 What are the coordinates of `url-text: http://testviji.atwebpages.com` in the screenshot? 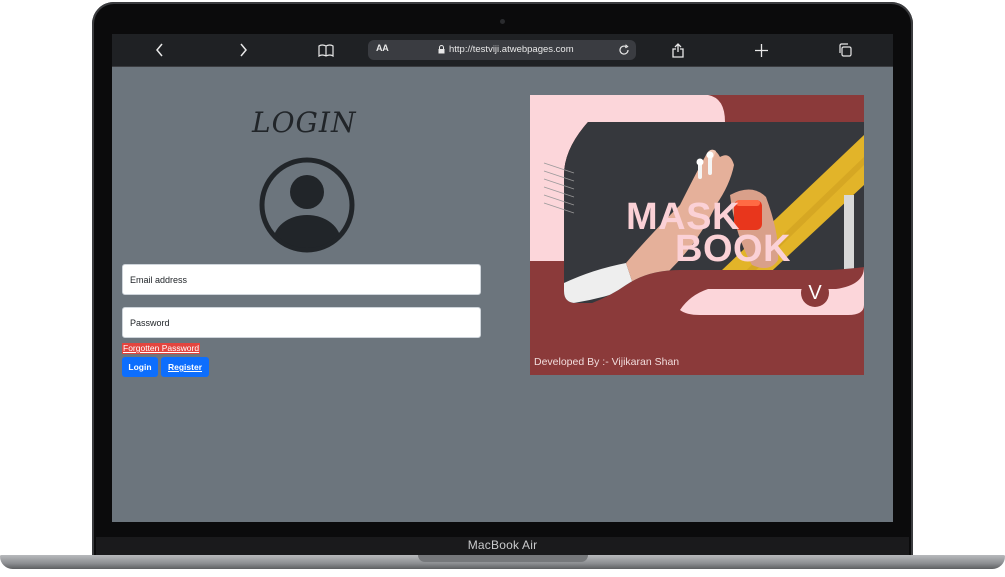 It's located at (511, 49).